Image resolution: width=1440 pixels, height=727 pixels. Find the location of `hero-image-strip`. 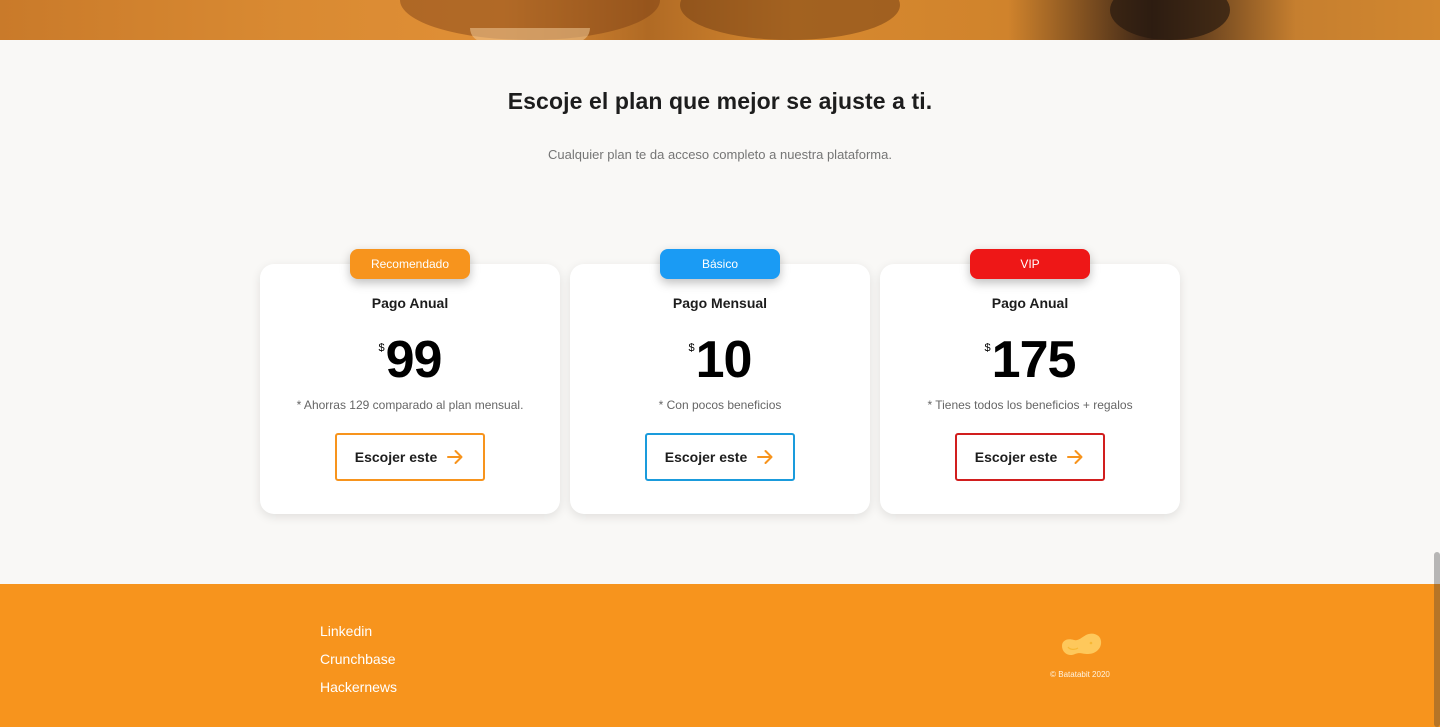

hero-image-strip is located at coordinates (720, 20).